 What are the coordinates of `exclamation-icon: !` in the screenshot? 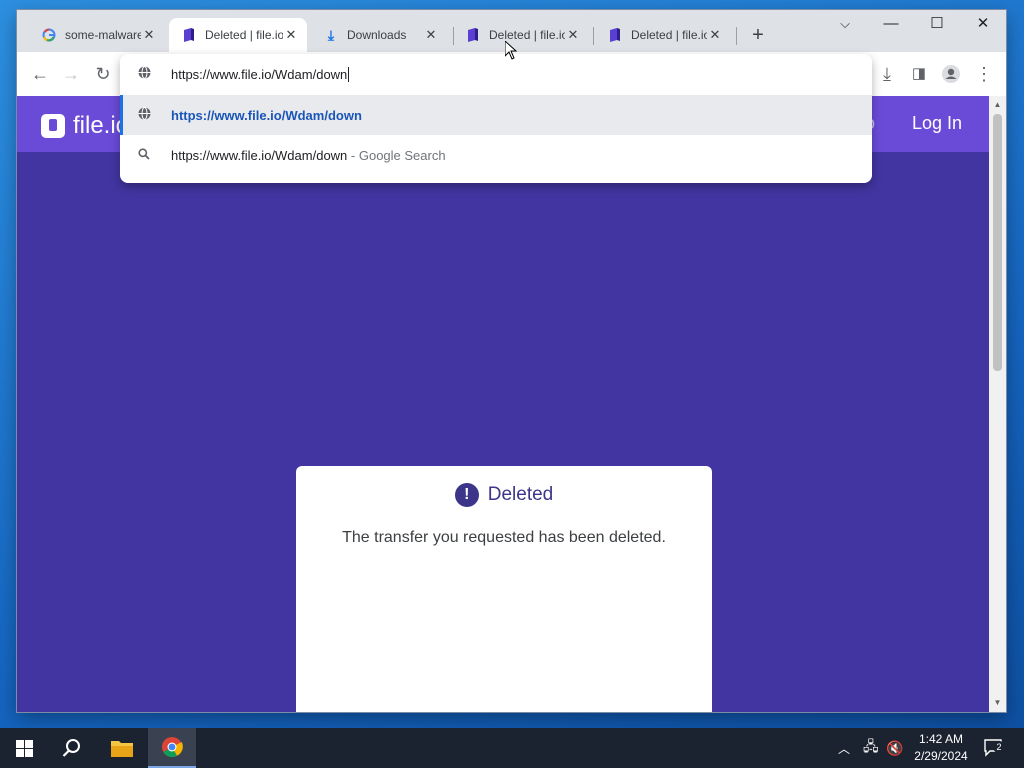 It's located at (466, 495).